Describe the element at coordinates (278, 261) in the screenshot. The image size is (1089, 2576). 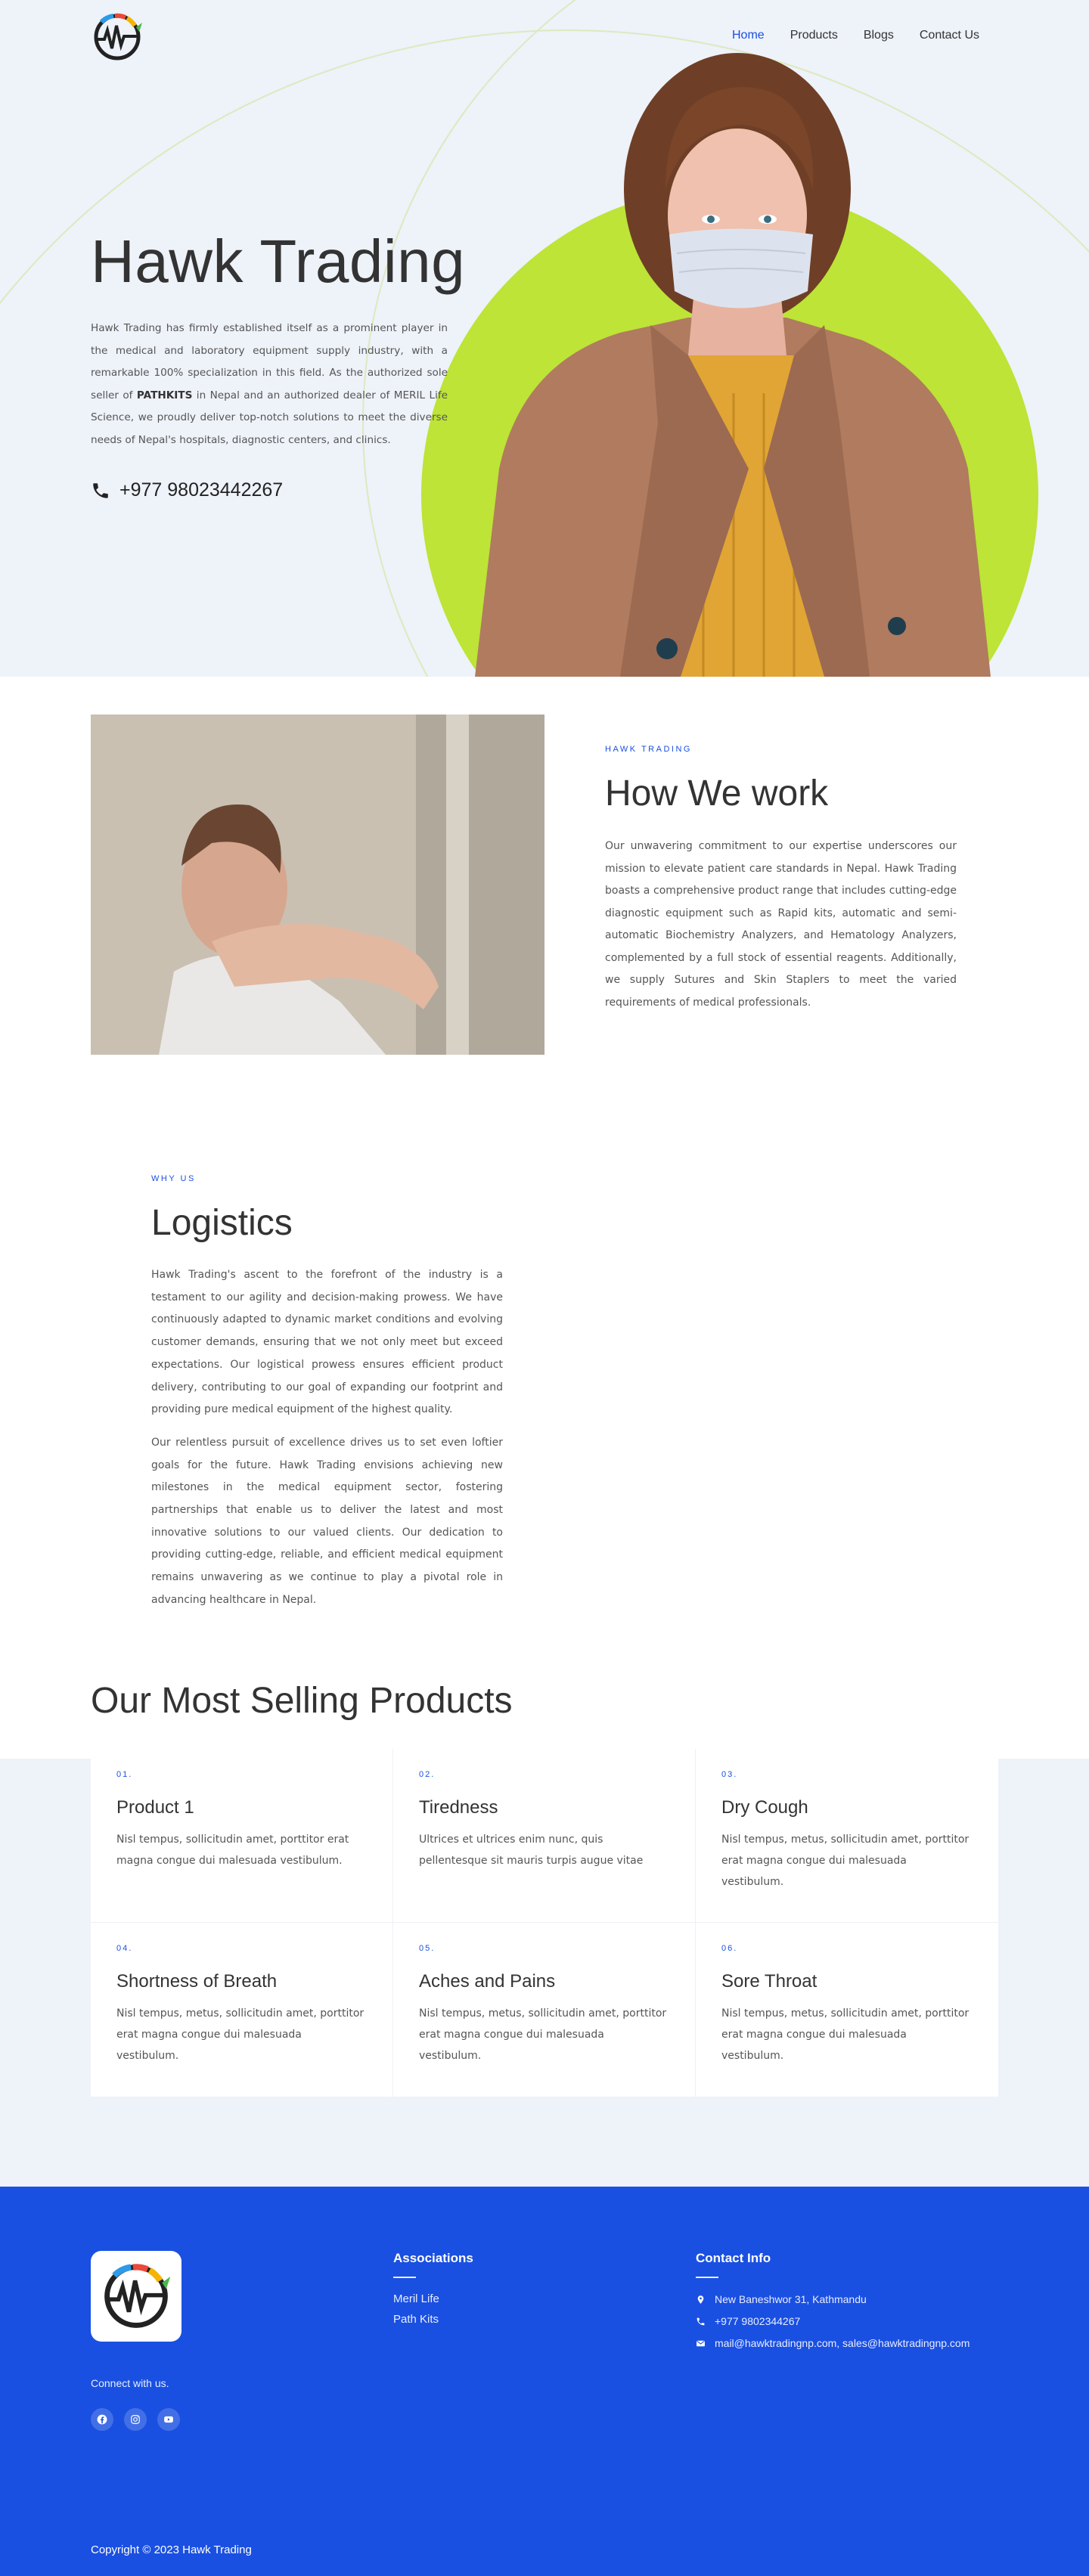
I see `hero-title: Hawk Trading` at that location.